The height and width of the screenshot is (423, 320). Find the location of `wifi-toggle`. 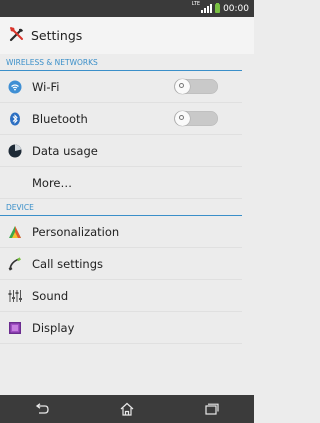

wifi-toggle is located at coordinates (196, 86).